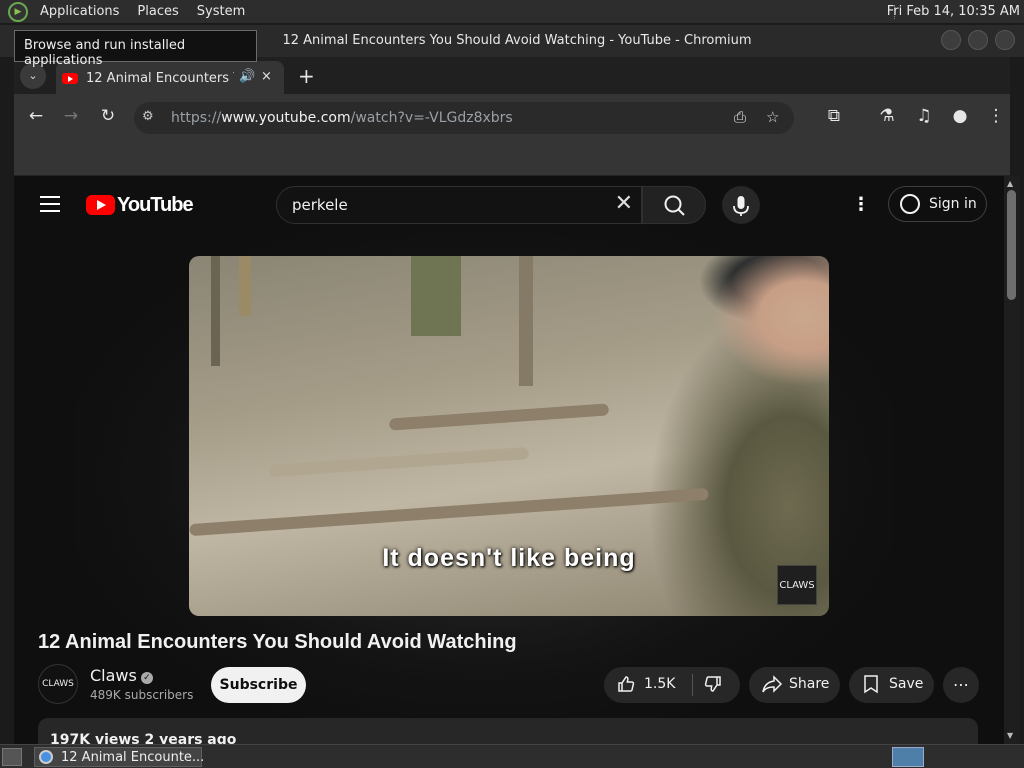 The image size is (1024, 768). I want to click on media-control-icon: ♫, so click(924, 116).